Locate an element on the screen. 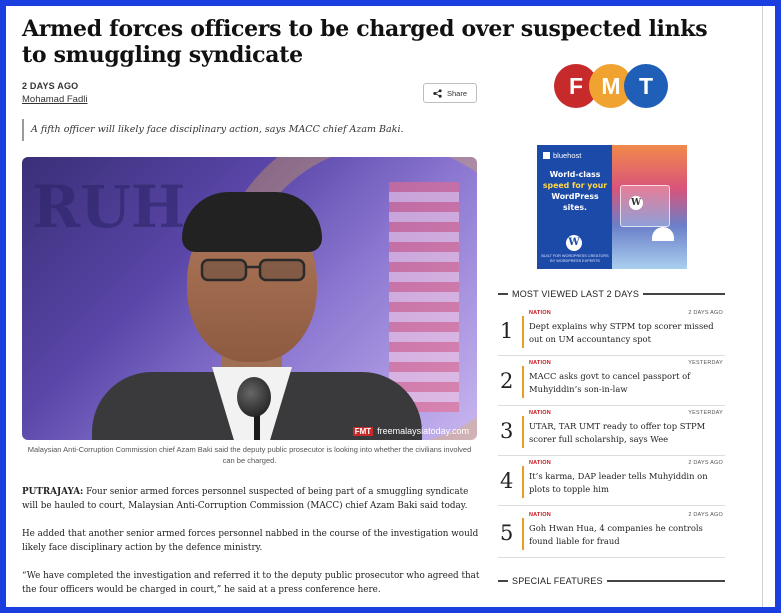 The image size is (781, 613). ad-browser-card: W is located at coordinates (645, 206).